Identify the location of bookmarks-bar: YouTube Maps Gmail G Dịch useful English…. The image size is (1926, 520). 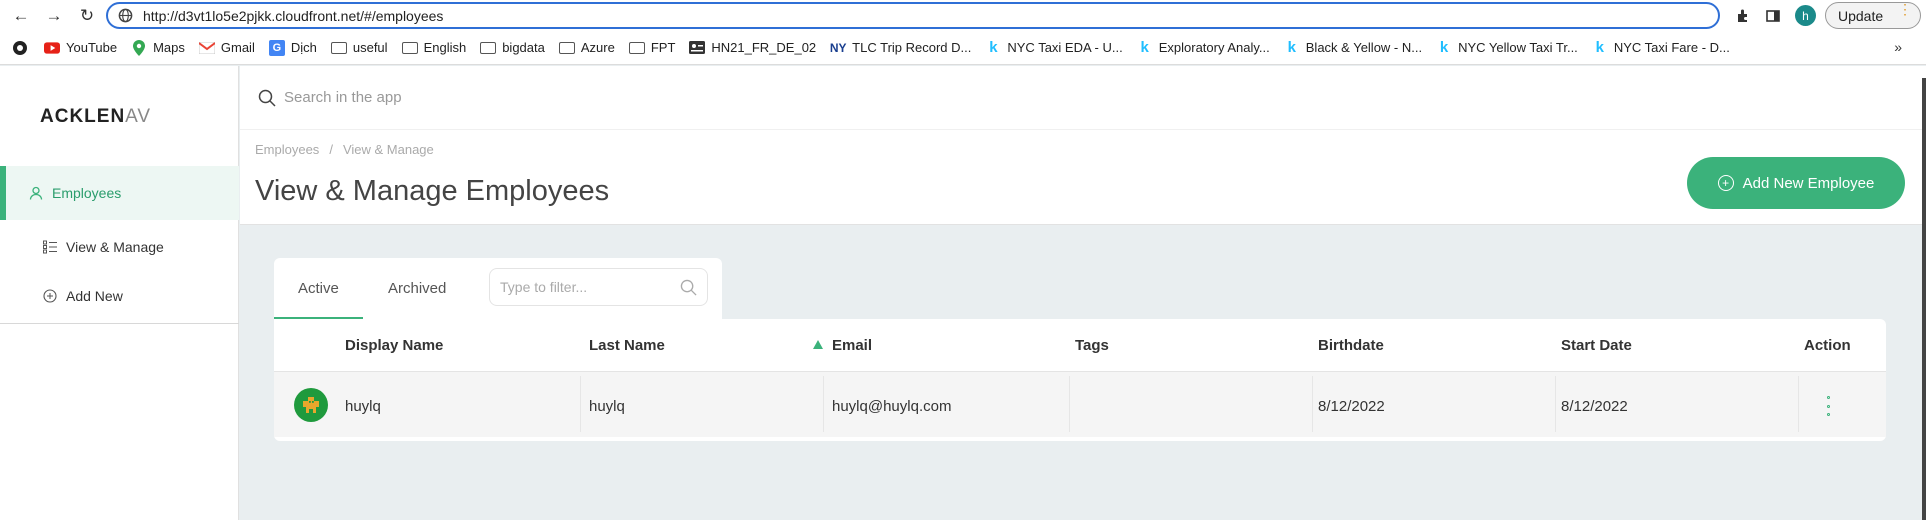
(963, 48).